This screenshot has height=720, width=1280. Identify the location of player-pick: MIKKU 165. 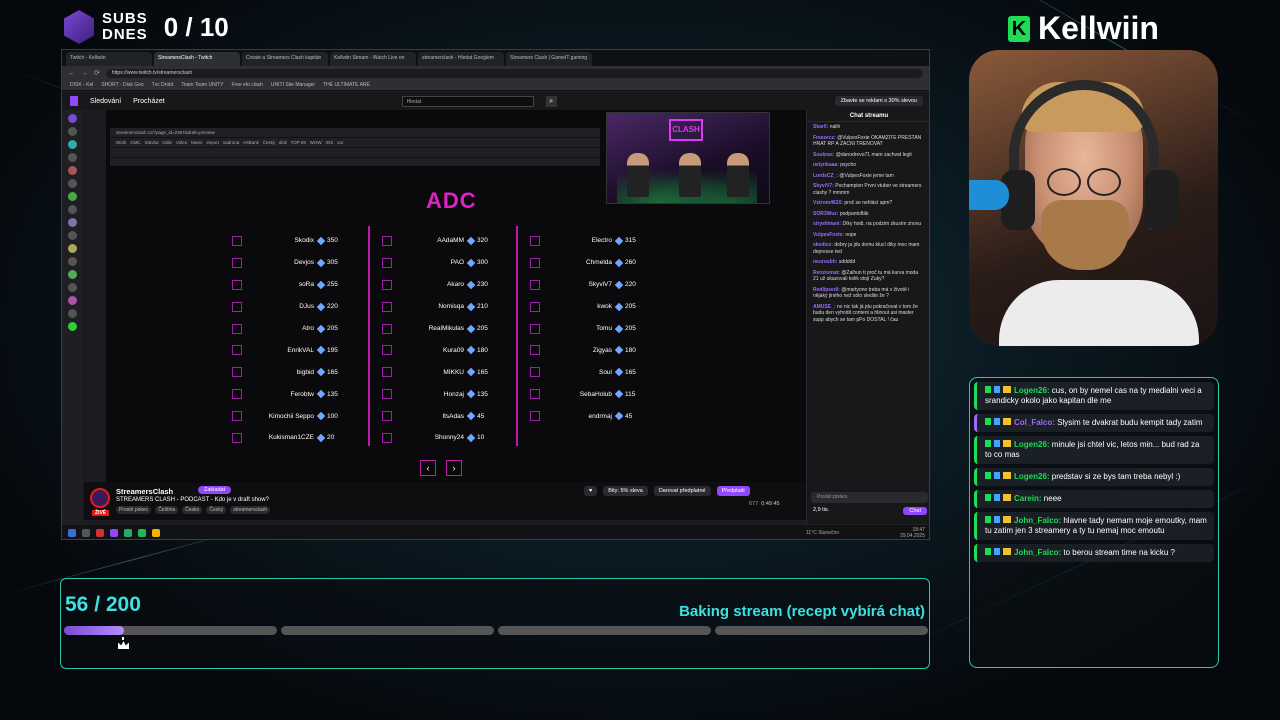
(446, 372).